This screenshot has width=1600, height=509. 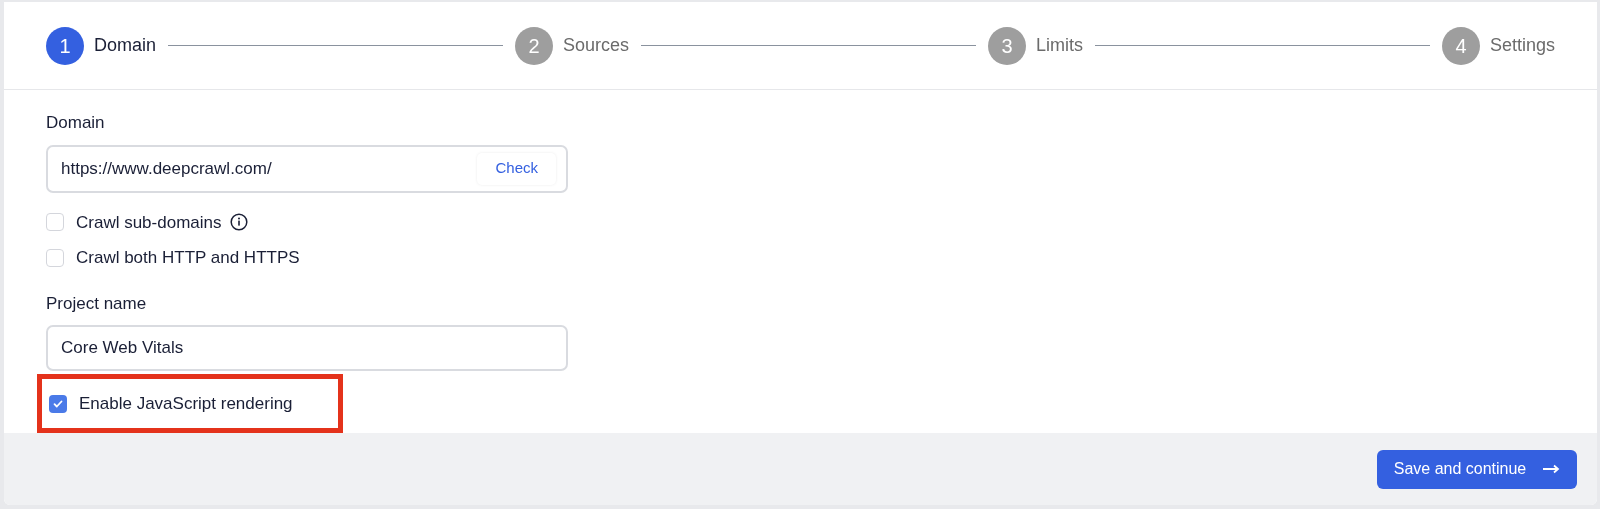 What do you see at coordinates (307, 168) in the screenshot?
I see `domain-field: https://www.deepcrawl.com/ Check` at bounding box center [307, 168].